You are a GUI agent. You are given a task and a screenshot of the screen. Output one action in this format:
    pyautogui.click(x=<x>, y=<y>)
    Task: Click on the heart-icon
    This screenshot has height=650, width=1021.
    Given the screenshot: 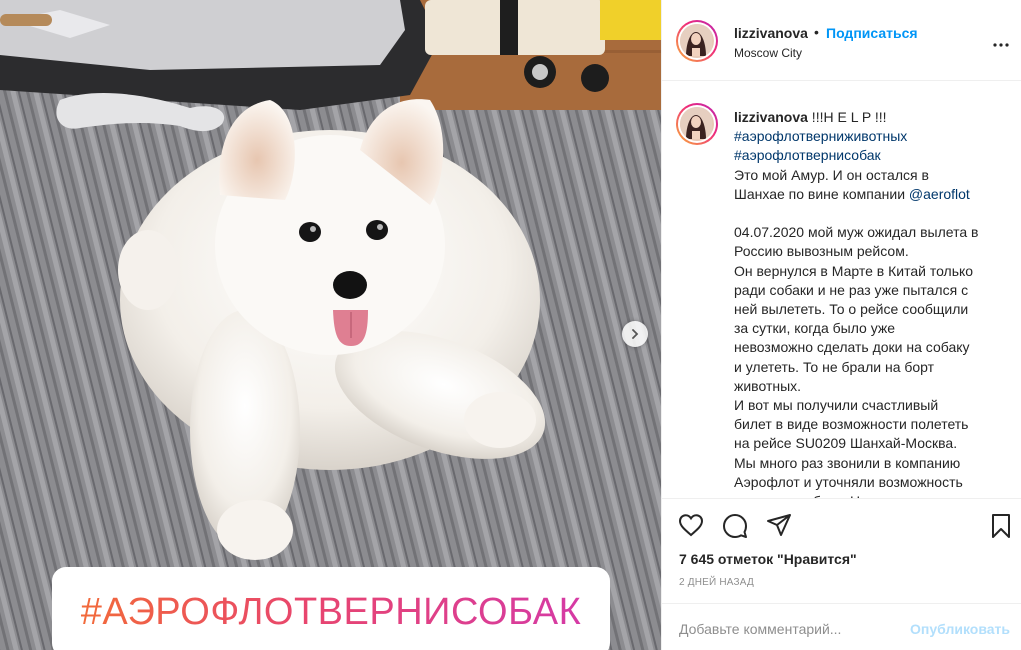 What is the action you would take?
    pyautogui.click(x=691, y=525)
    